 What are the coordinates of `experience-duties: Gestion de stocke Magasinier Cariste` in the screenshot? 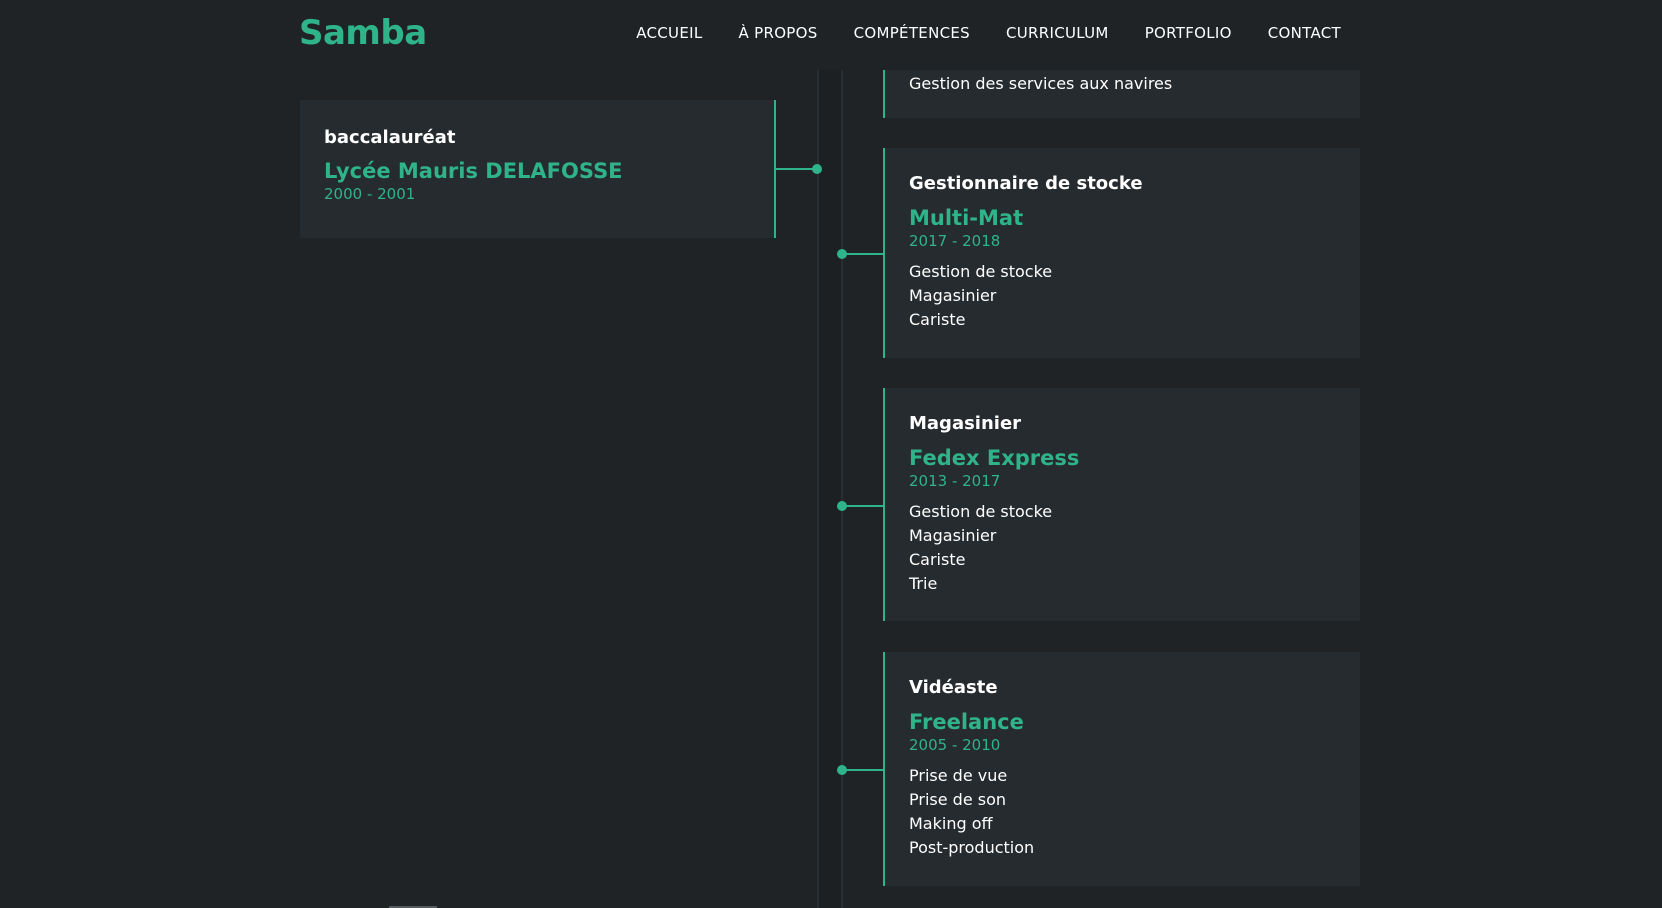 It's located at (980, 296).